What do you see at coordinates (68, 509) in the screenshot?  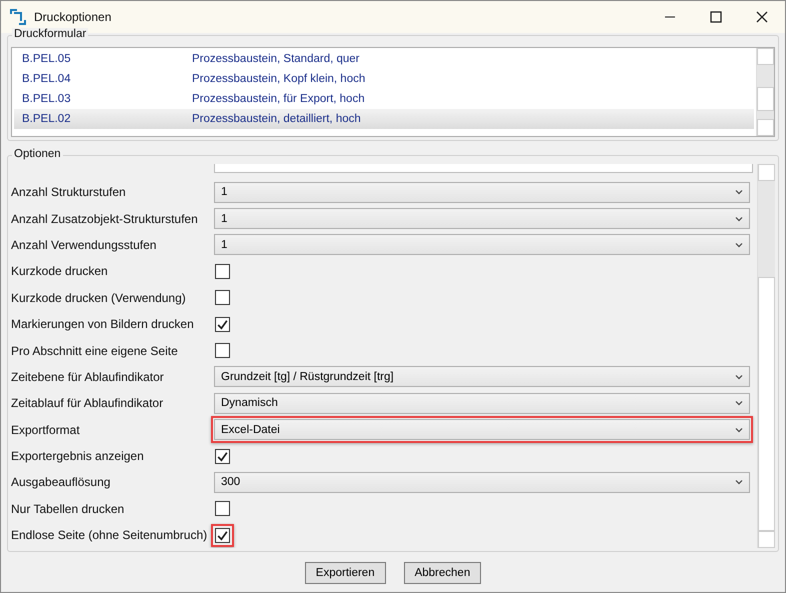 I see `option-label: Nur Tabellen drucken` at bounding box center [68, 509].